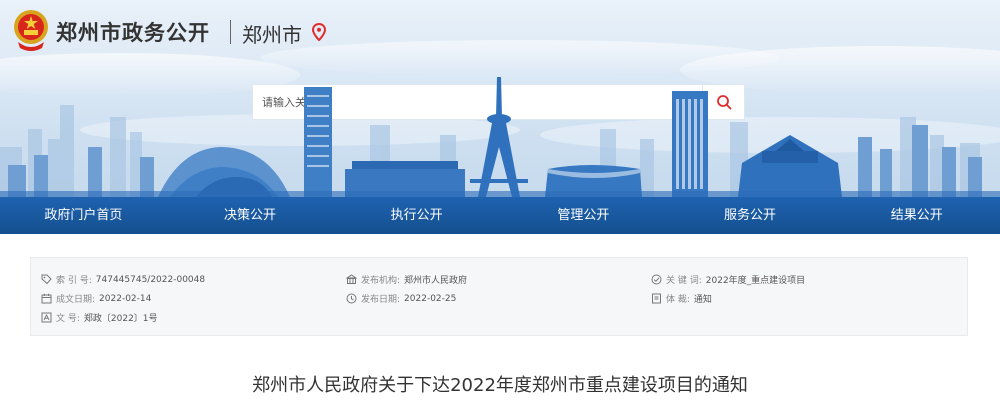 The width and height of the screenshot is (1000, 414). Describe the element at coordinates (684, 281) in the screenshot. I see `meta-label: 关 键 词:` at that location.